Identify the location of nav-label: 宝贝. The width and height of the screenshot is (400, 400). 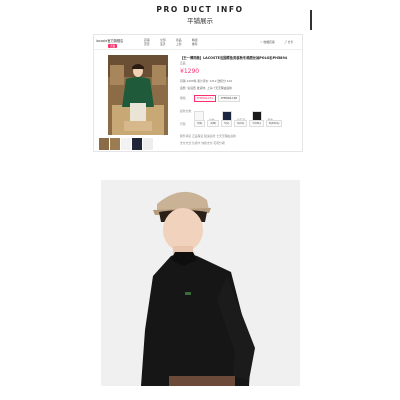
(163, 44).